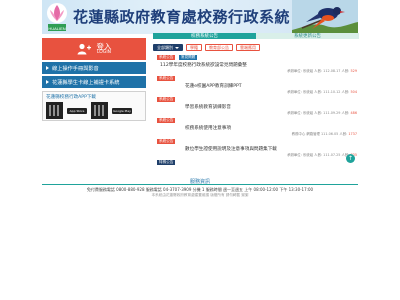  What do you see at coordinates (166, 162) in the screenshot?
I see `category-badge: 特殊公告` at bounding box center [166, 162].